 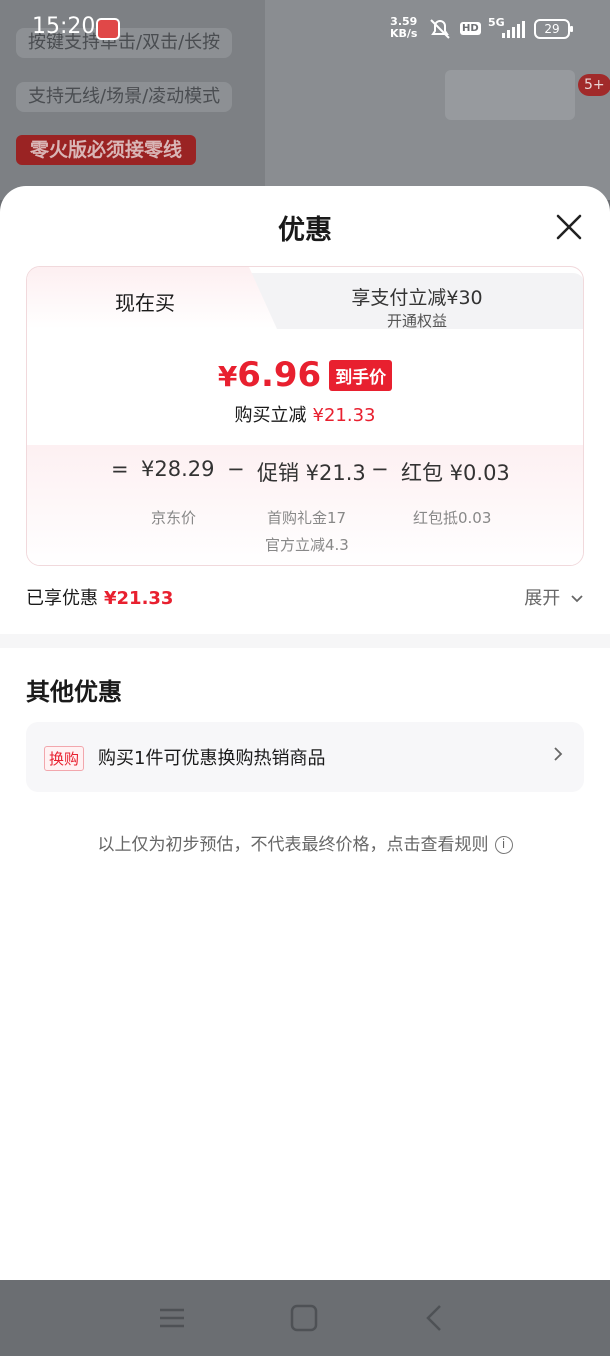 What do you see at coordinates (416, 321) in the screenshot?
I see `tab-pay-discount-subtitle: 开通权益` at bounding box center [416, 321].